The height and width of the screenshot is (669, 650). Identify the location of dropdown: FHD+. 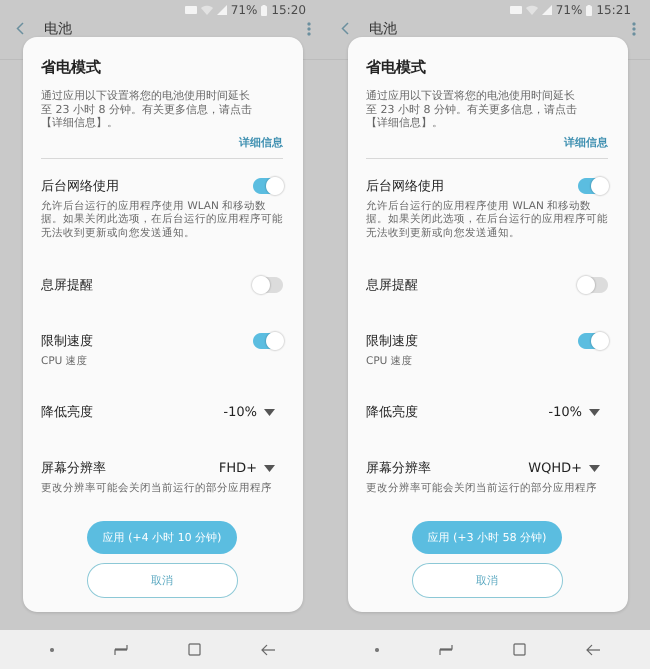
(246, 468).